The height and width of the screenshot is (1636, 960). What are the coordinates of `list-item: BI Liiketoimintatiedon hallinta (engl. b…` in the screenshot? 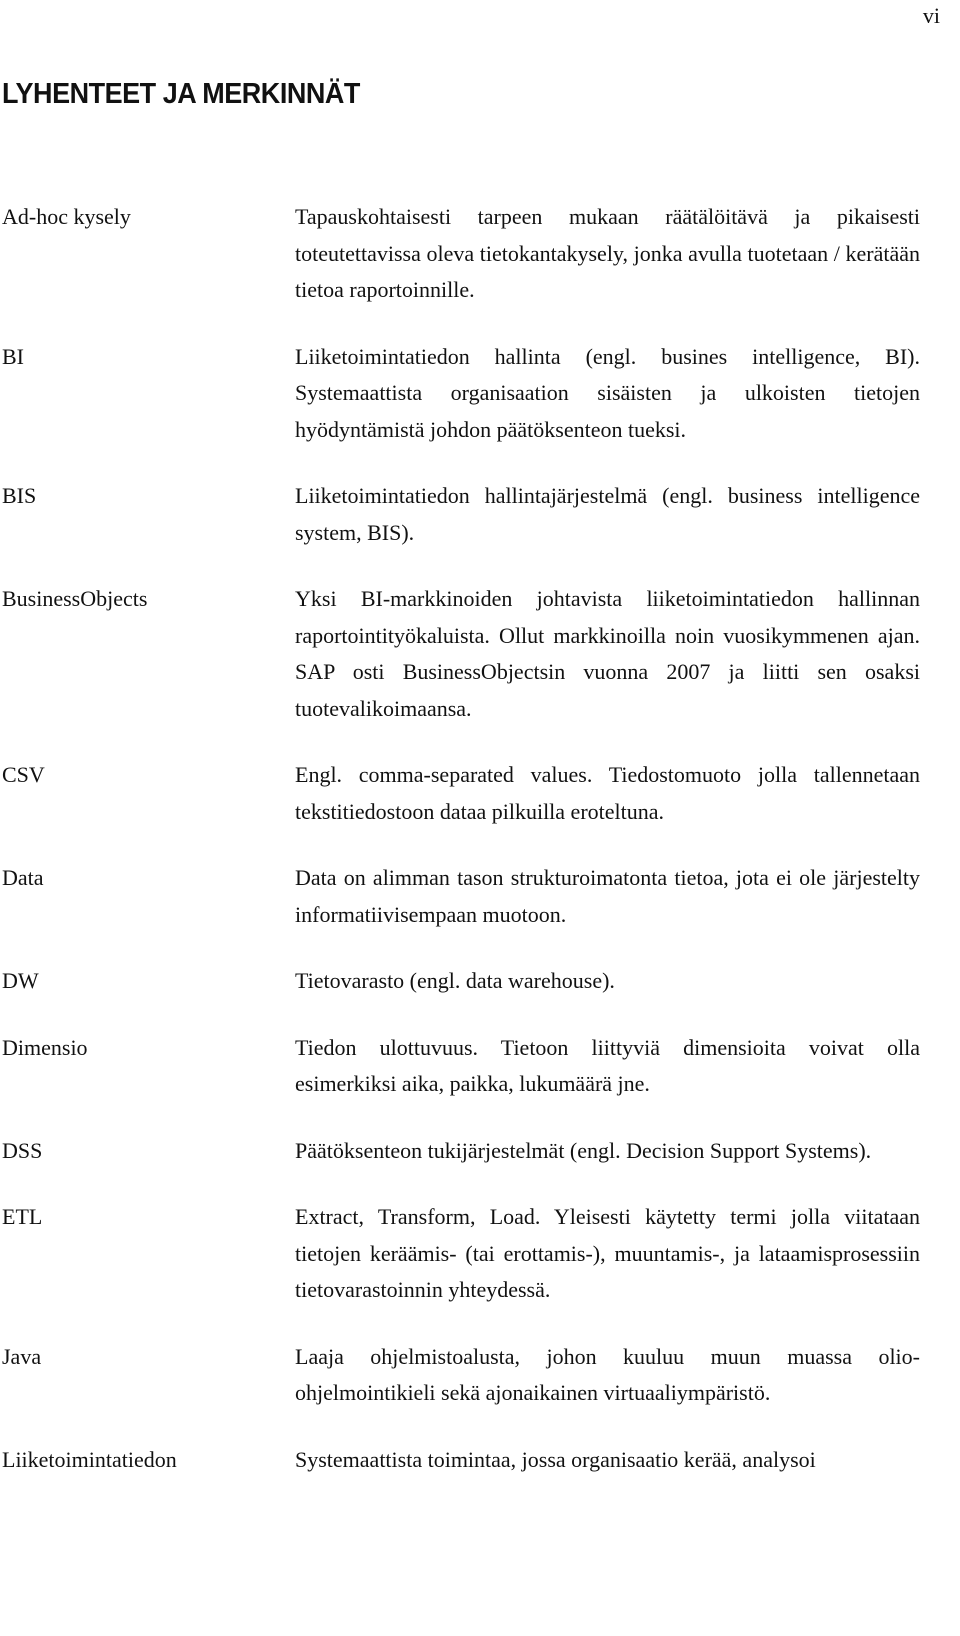 It's located at (480, 394).